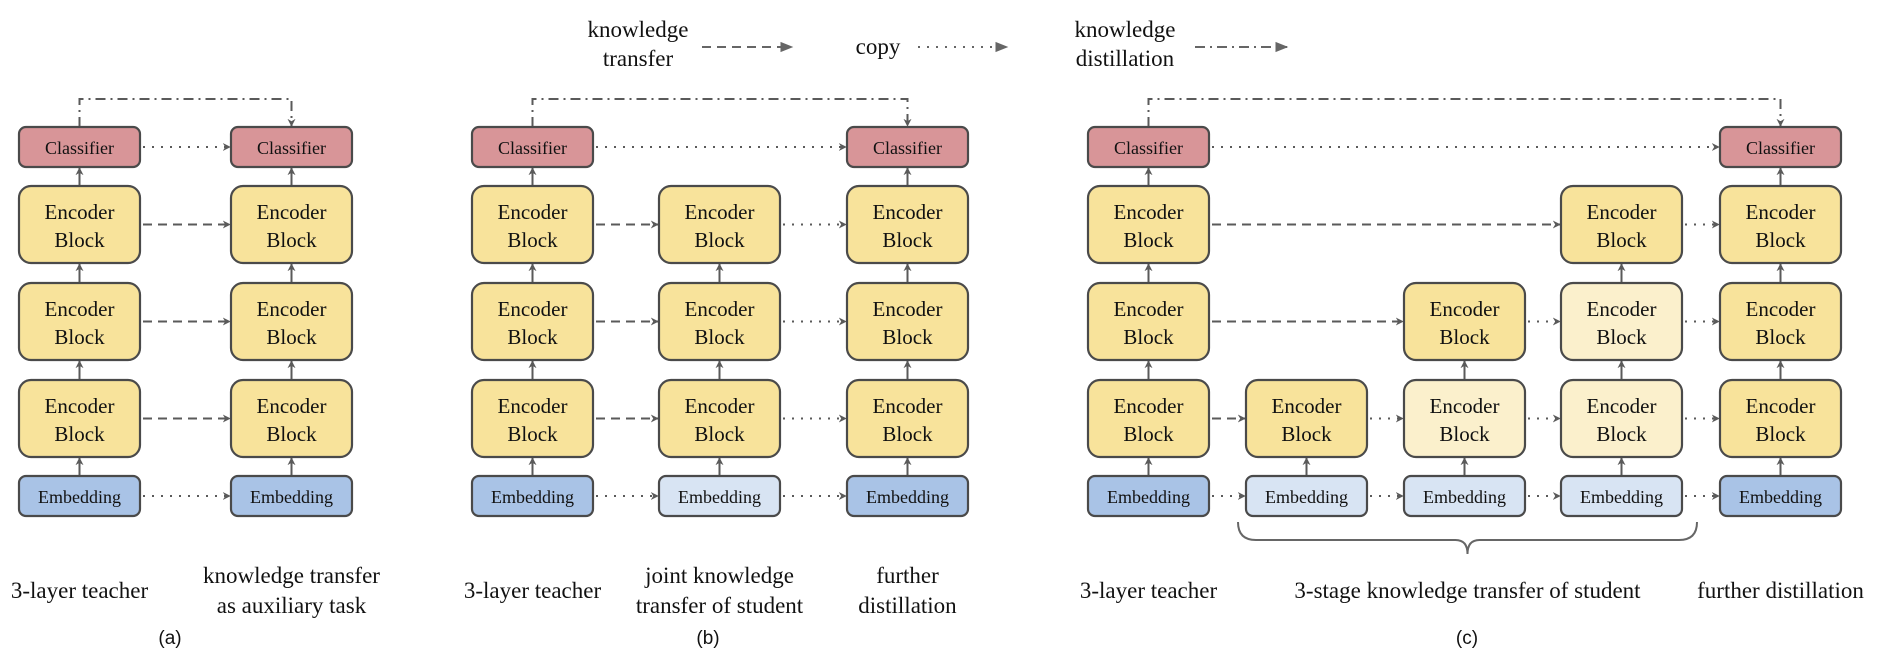 This screenshot has height=667, width=1888. I want to click on column-caption: as auxiliary task, so click(292, 605).